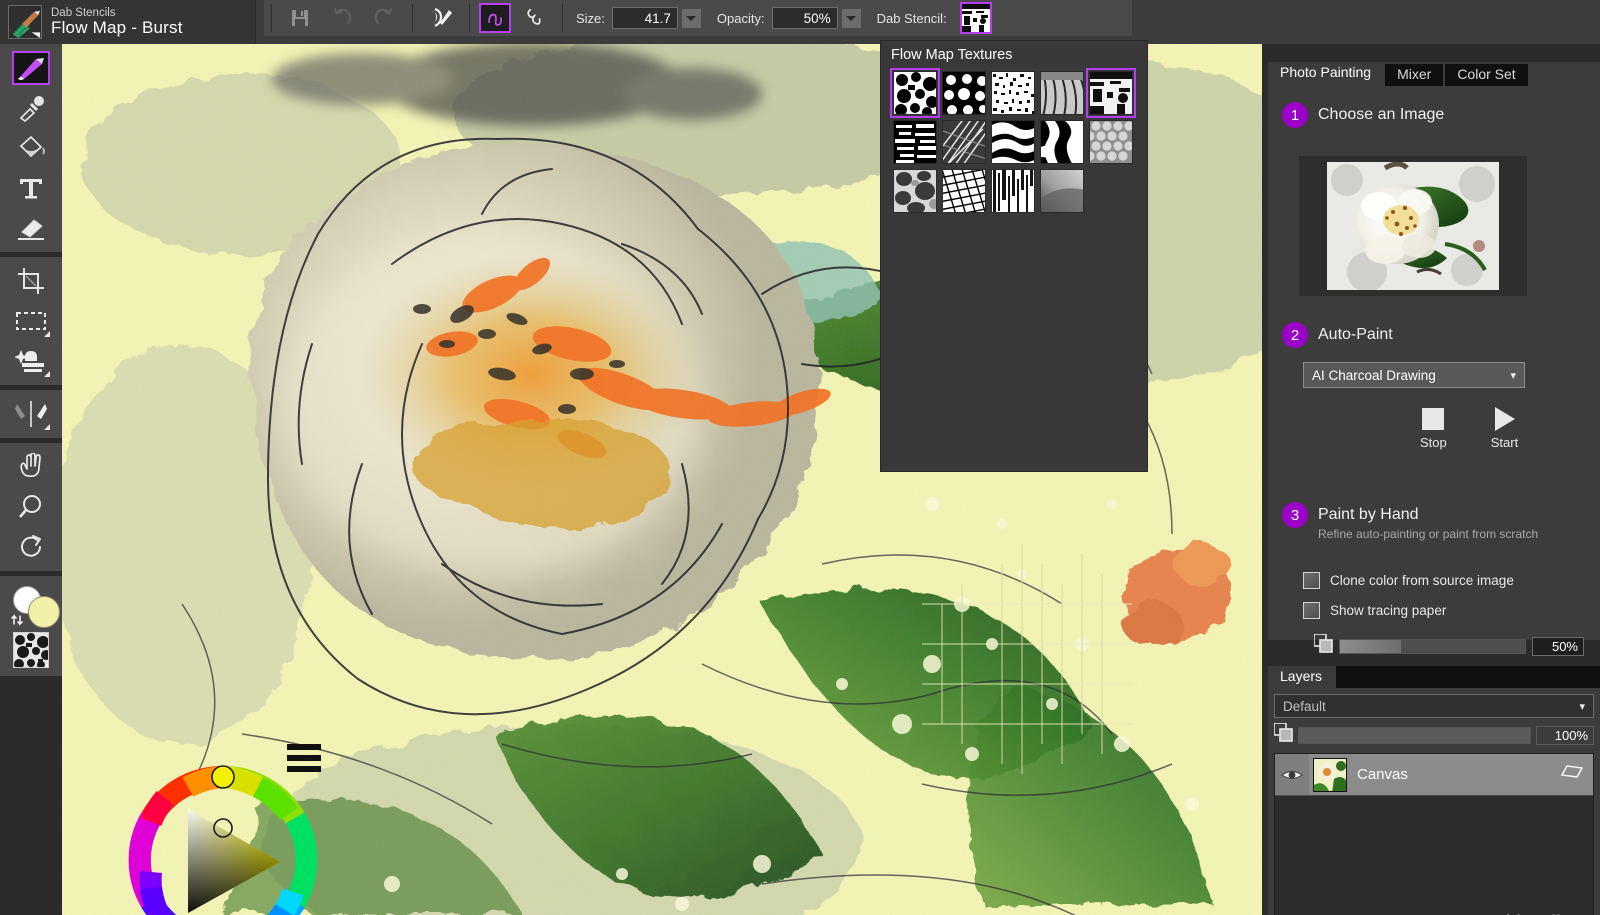 The width and height of the screenshot is (1600, 915). Describe the element at coordinates (1323, 645) in the screenshot. I see `tracing-paper-icon` at that location.